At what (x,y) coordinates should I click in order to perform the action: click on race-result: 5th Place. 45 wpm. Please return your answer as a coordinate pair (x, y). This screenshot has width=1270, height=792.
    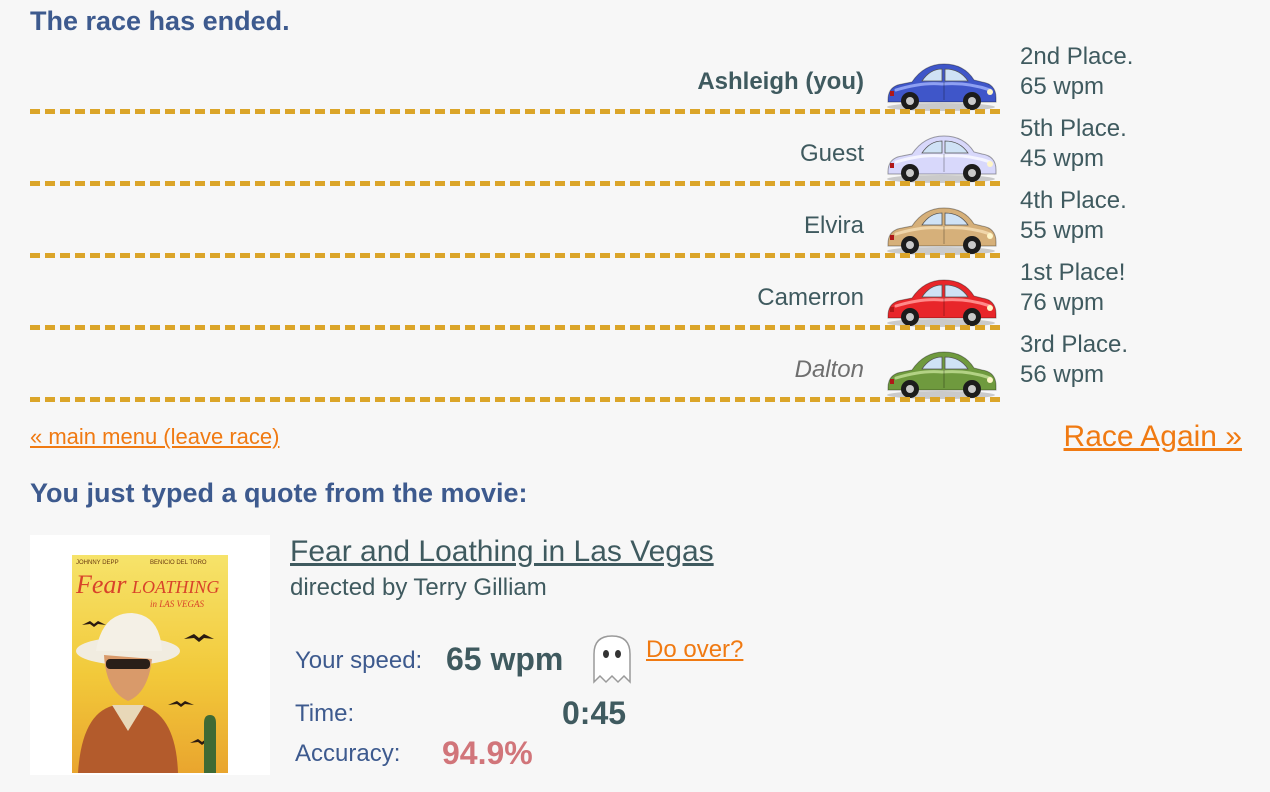
    Looking at the image, I should click on (1120, 144).